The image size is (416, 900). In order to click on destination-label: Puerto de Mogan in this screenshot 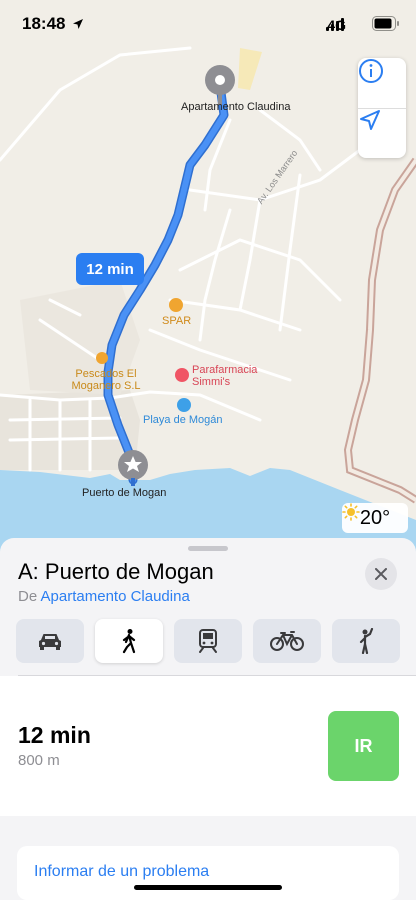, I will do `click(124, 493)`.